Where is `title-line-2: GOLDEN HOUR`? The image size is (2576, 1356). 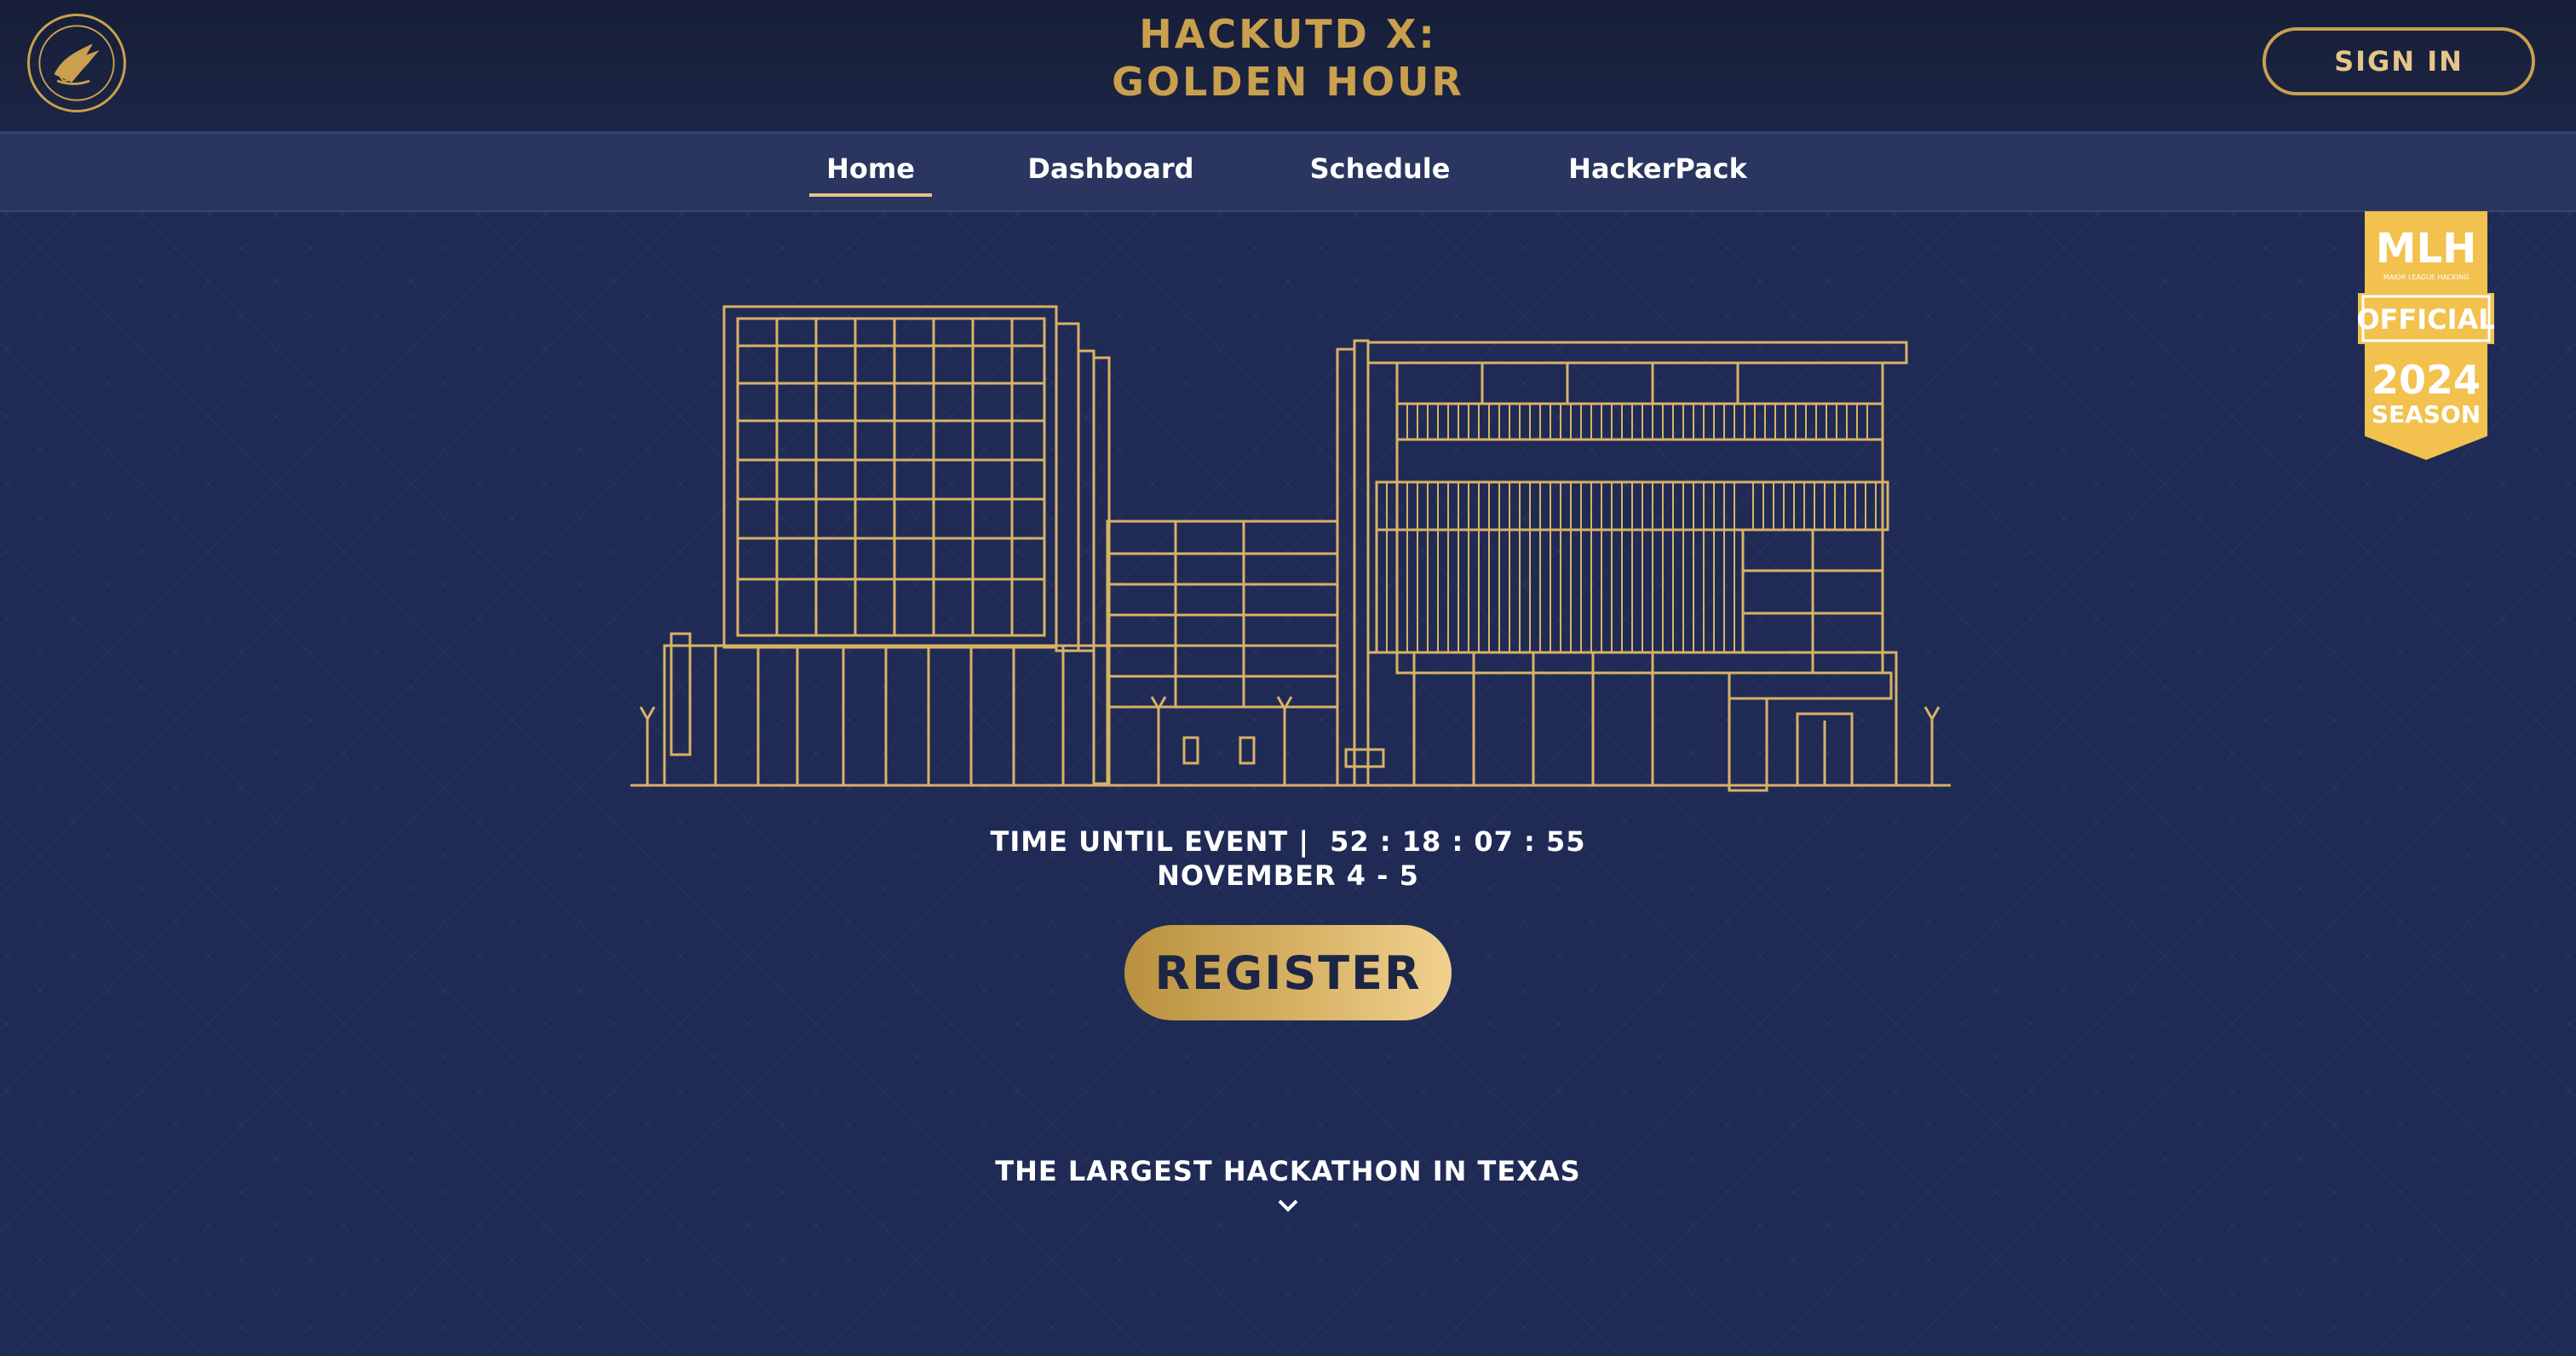 title-line-2: GOLDEN HOUR is located at coordinates (1288, 82).